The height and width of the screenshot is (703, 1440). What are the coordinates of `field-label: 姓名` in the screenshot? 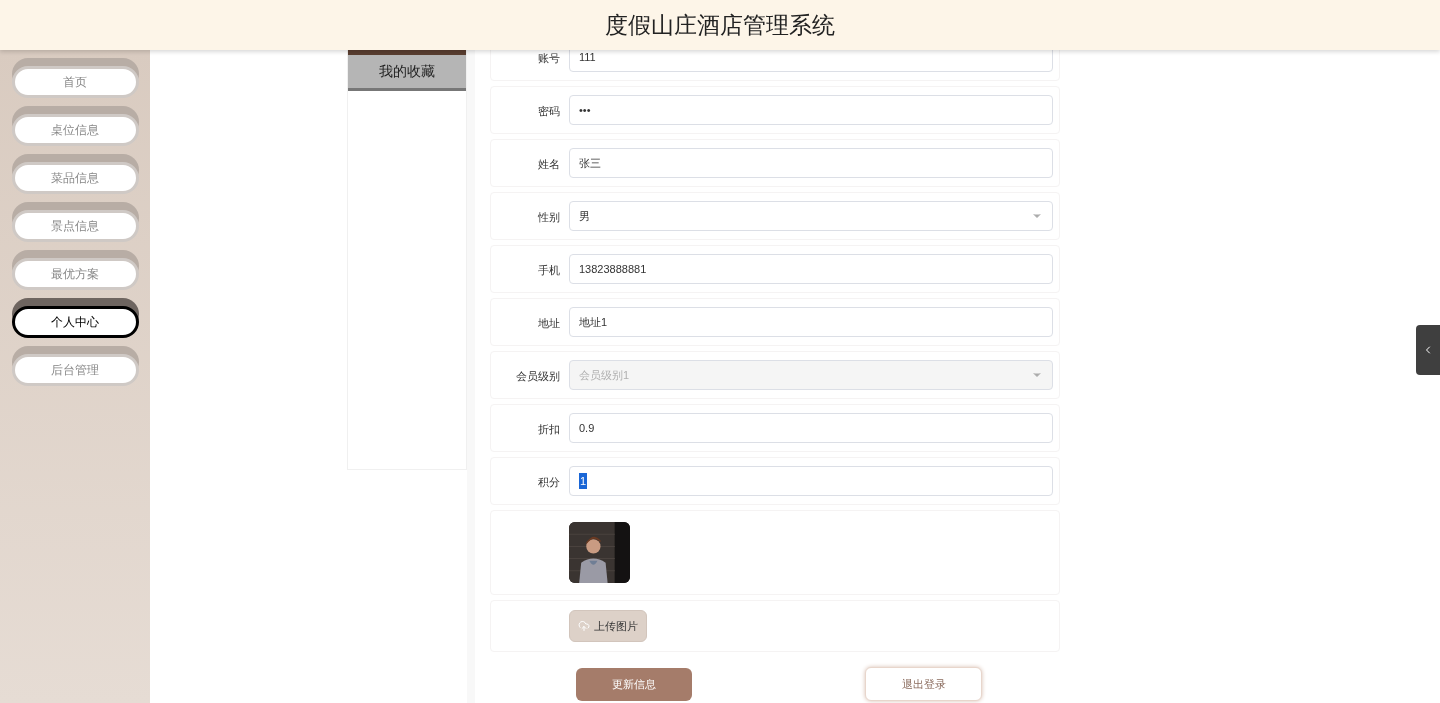 It's located at (549, 164).